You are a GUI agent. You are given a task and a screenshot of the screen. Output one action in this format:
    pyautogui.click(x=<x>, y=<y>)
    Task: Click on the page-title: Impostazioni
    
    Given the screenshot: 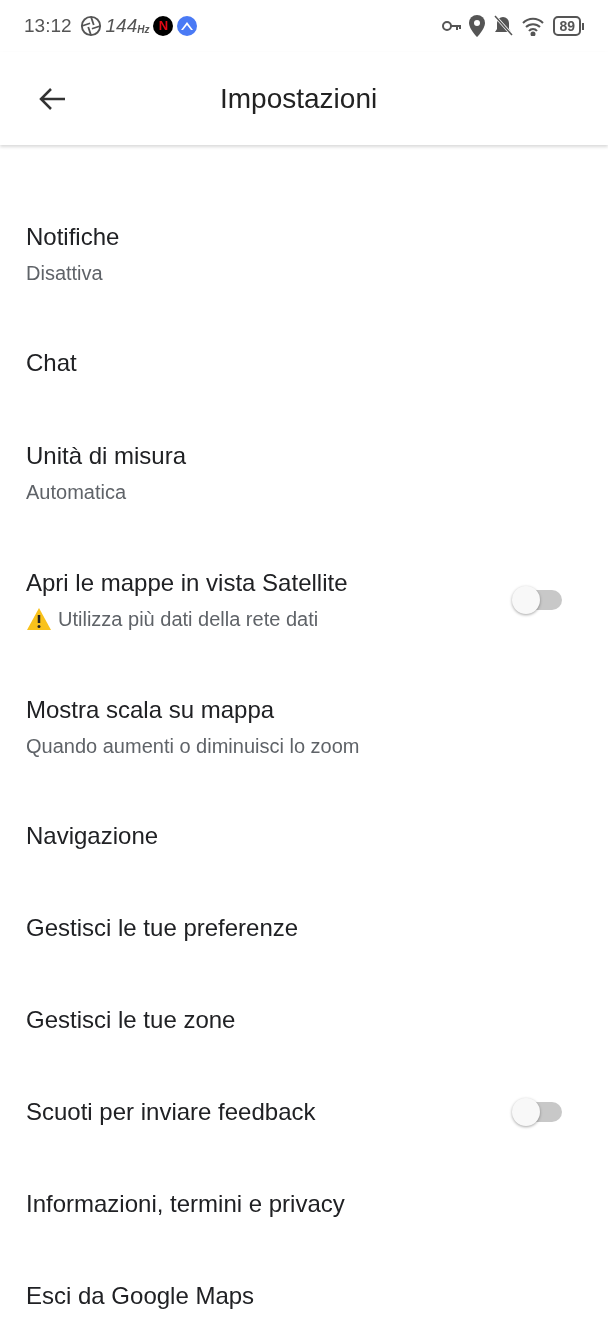 What is the action you would take?
    pyautogui.click(x=299, y=98)
    